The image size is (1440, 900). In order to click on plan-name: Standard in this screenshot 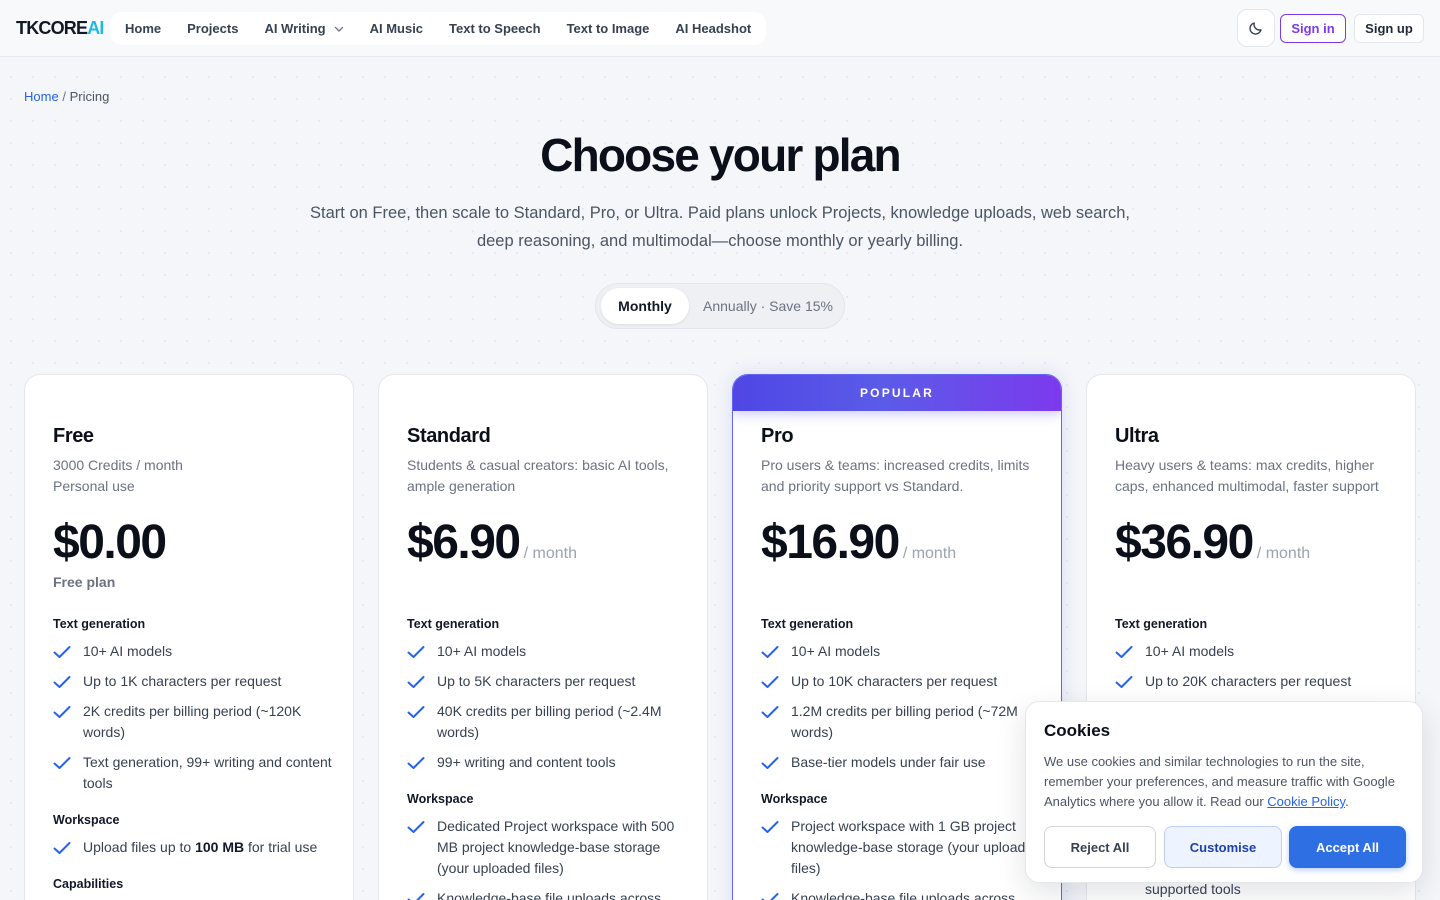, I will do `click(449, 436)`.